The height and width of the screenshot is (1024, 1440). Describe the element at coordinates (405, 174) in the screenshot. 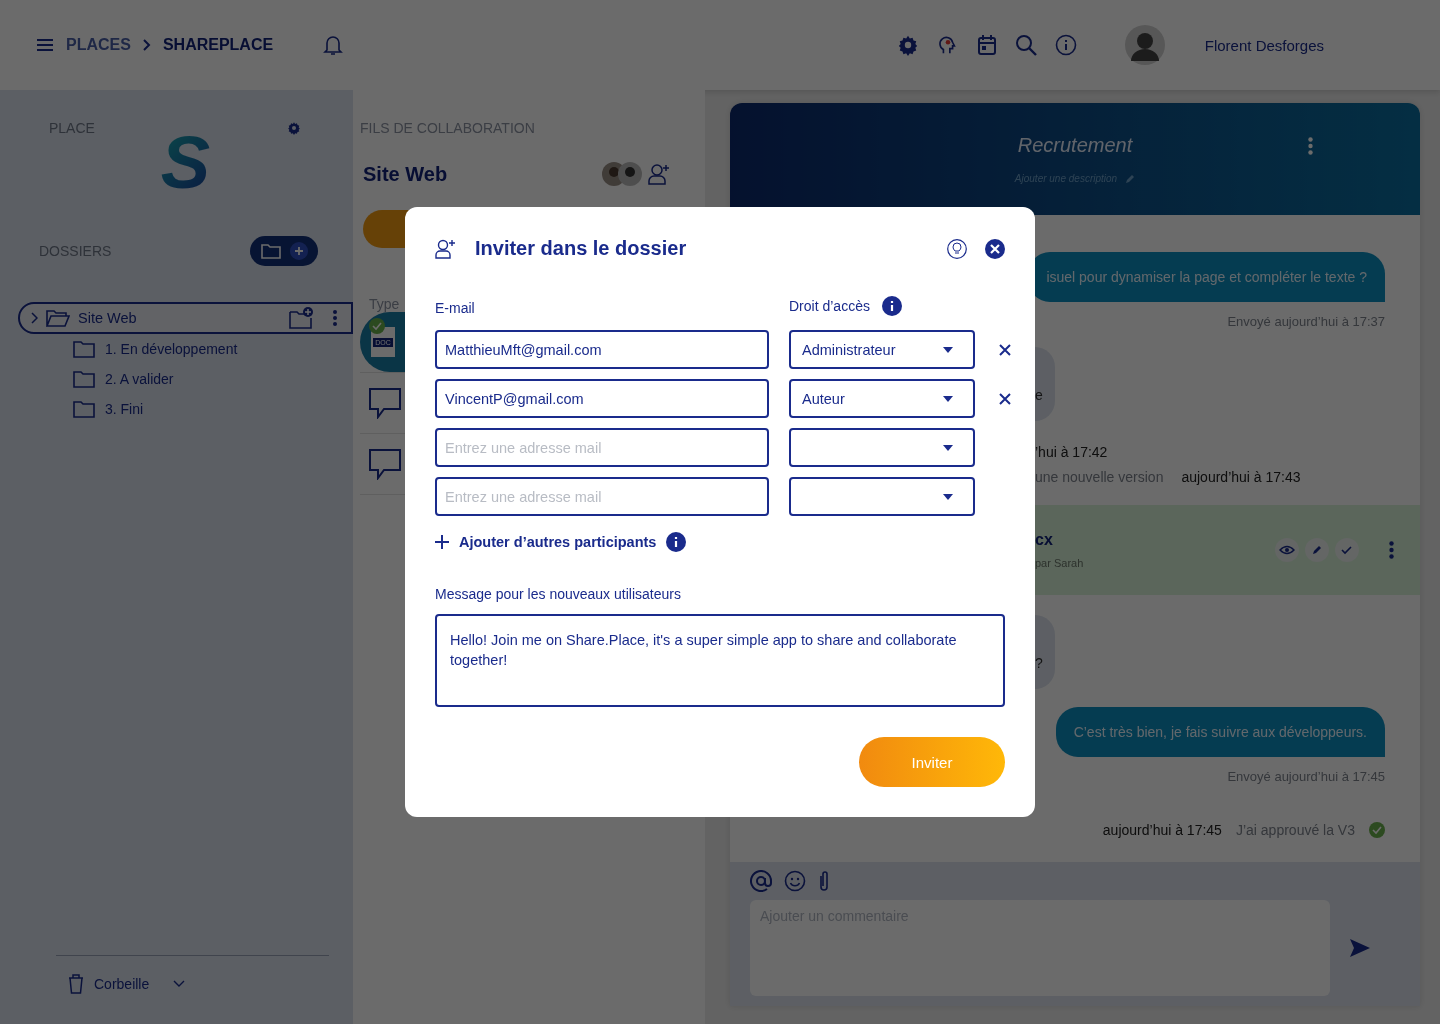

I see `folder-title: Site Web` at that location.